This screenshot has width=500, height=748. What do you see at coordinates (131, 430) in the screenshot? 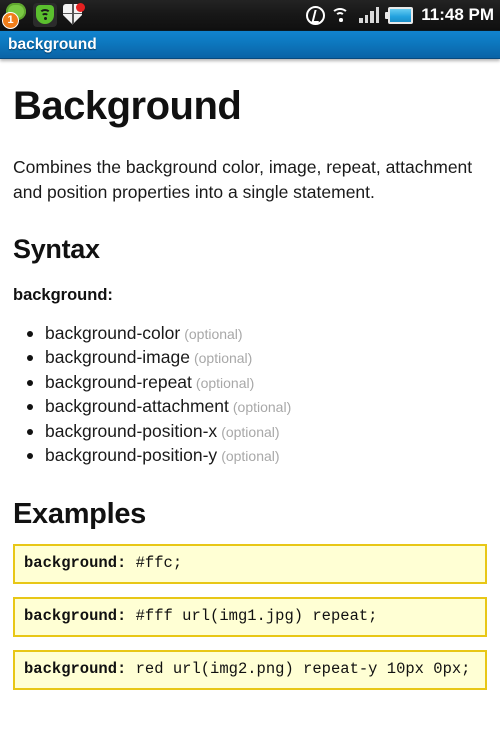
I see `property-name: background-position-x` at bounding box center [131, 430].